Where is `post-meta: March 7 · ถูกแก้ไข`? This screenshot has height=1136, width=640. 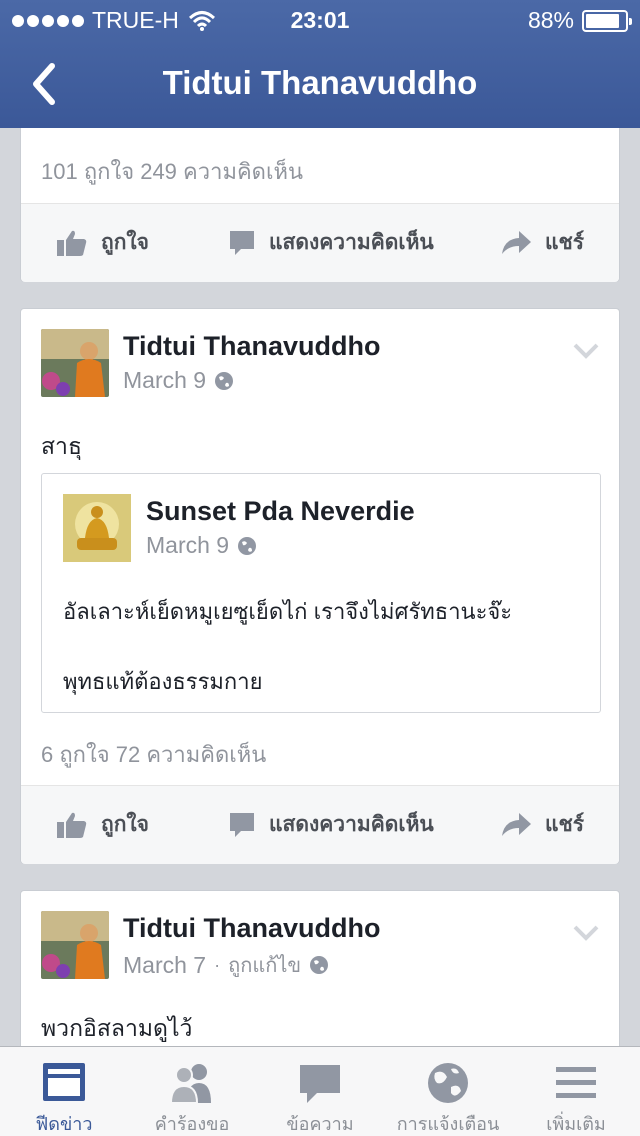 post-meta: March 7 · ถูกแก้ไข is located at coordinates (226, 965).